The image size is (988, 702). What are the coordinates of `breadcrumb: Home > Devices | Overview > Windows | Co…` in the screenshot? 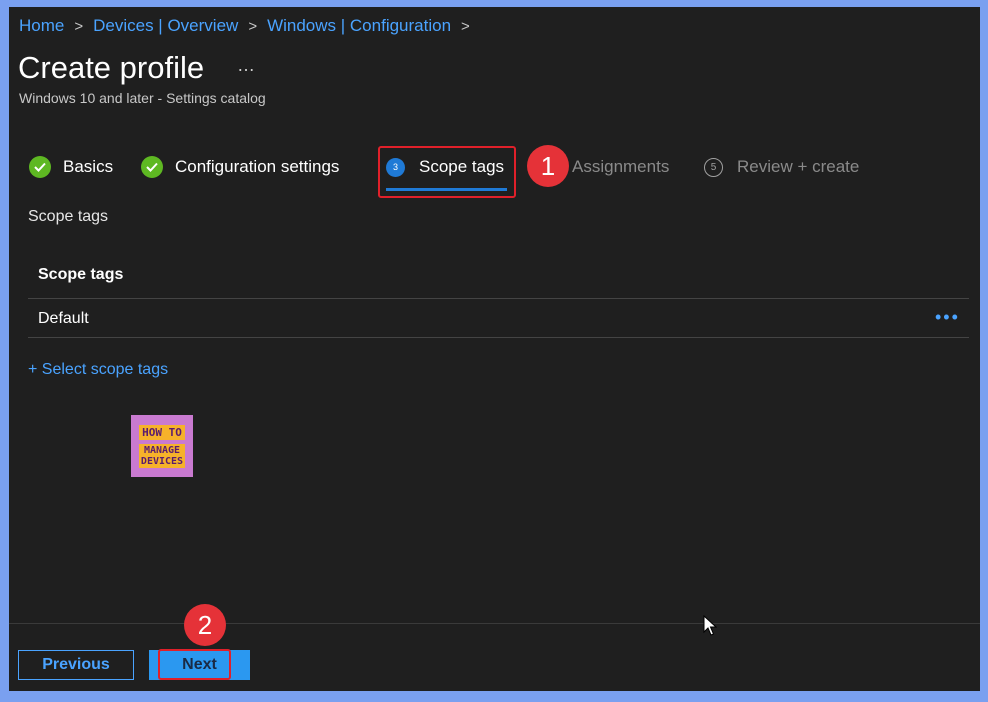 It's located at (249, 26).